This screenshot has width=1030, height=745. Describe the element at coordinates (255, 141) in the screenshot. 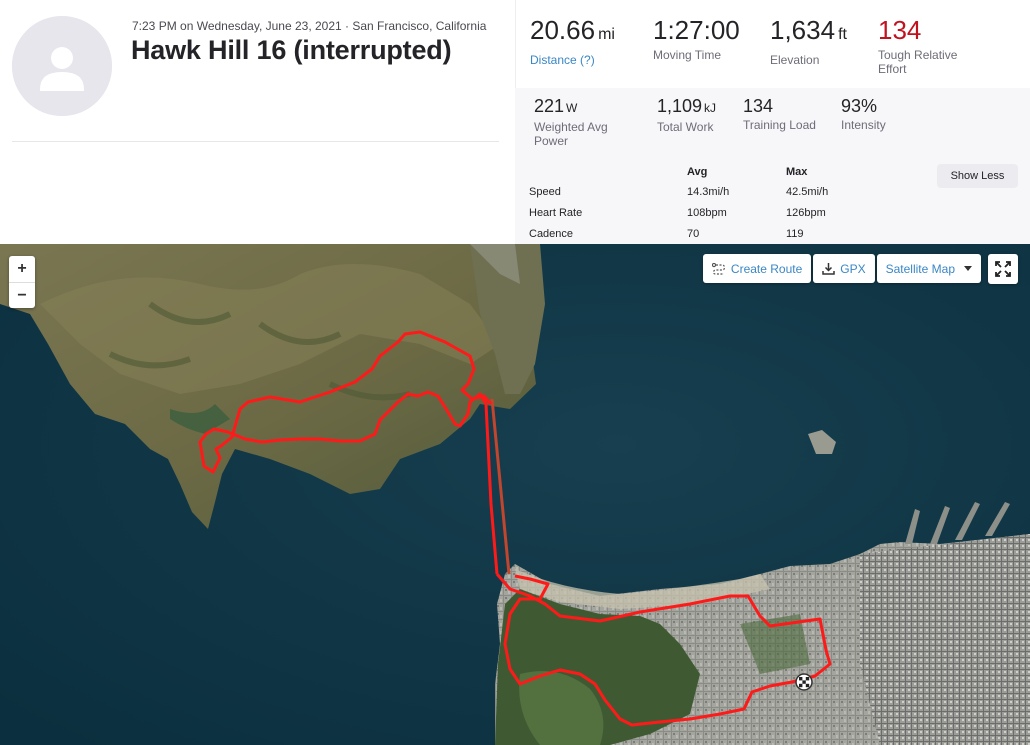

I see `divider` at that location.